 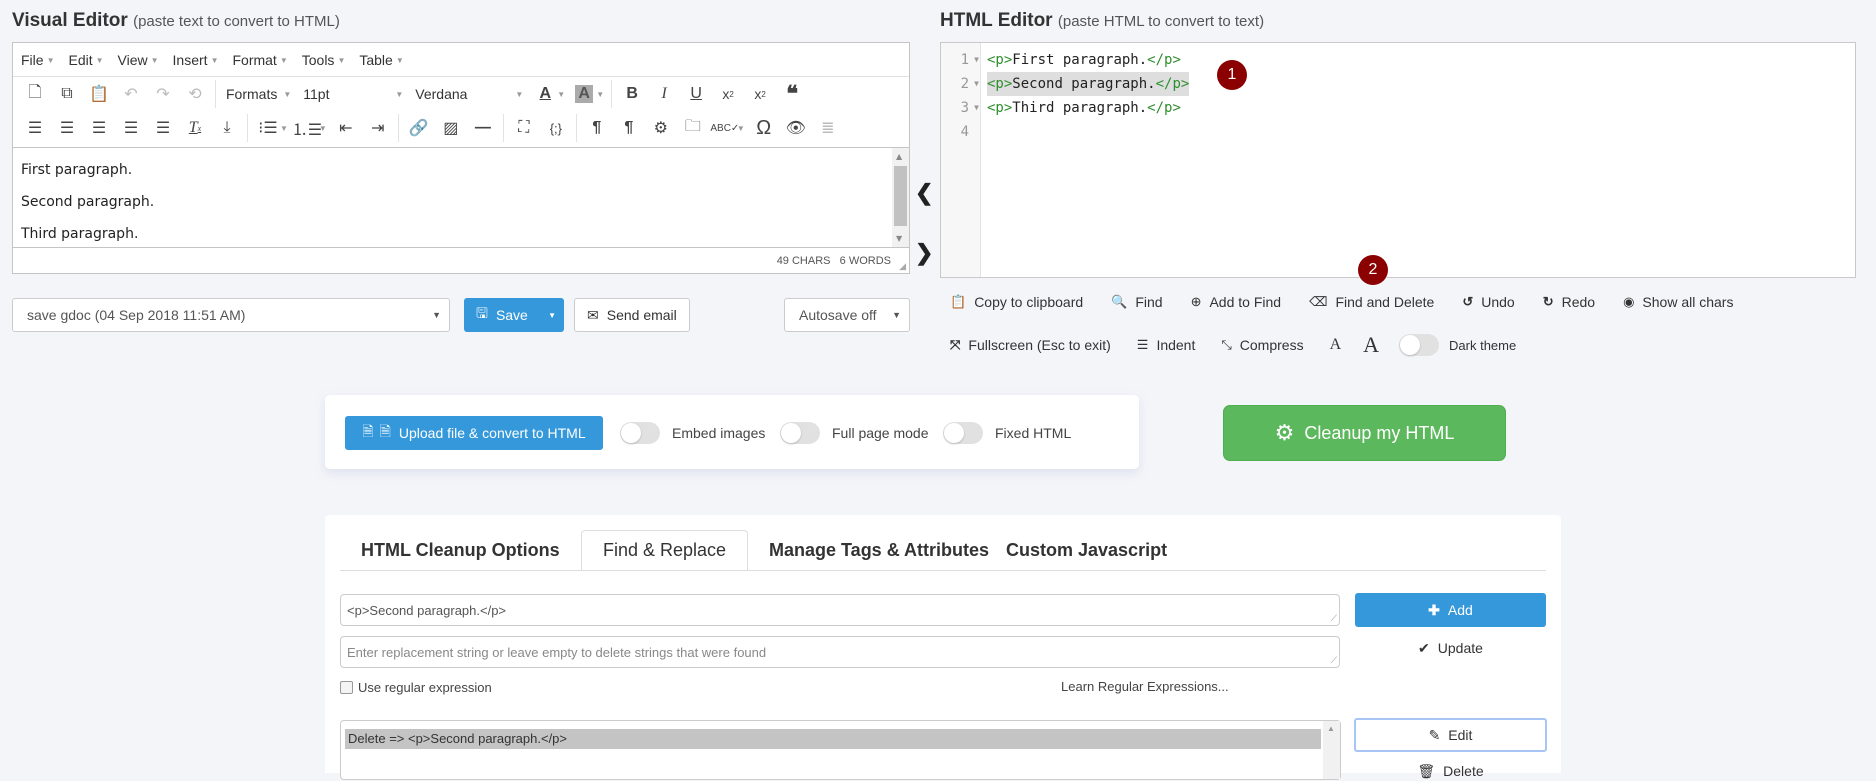 I want to click on resize-handle-icon: ◢, so click(x=902, y=266).